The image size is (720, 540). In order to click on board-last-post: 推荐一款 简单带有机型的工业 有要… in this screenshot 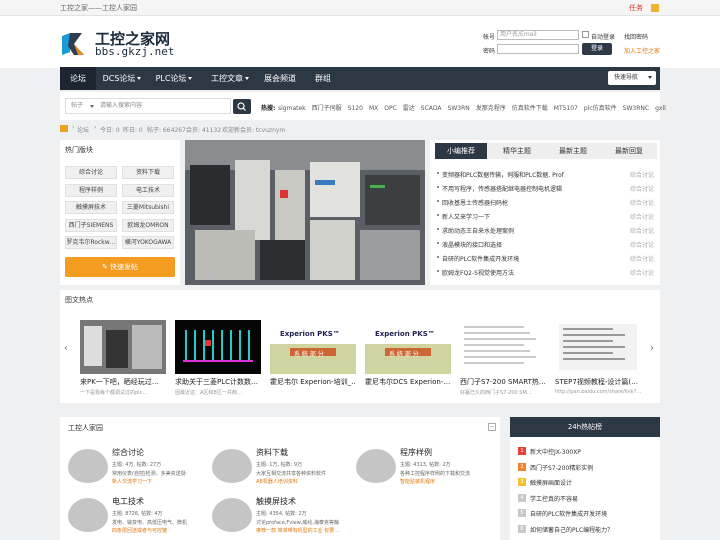, I will do `click(297, 530)`.